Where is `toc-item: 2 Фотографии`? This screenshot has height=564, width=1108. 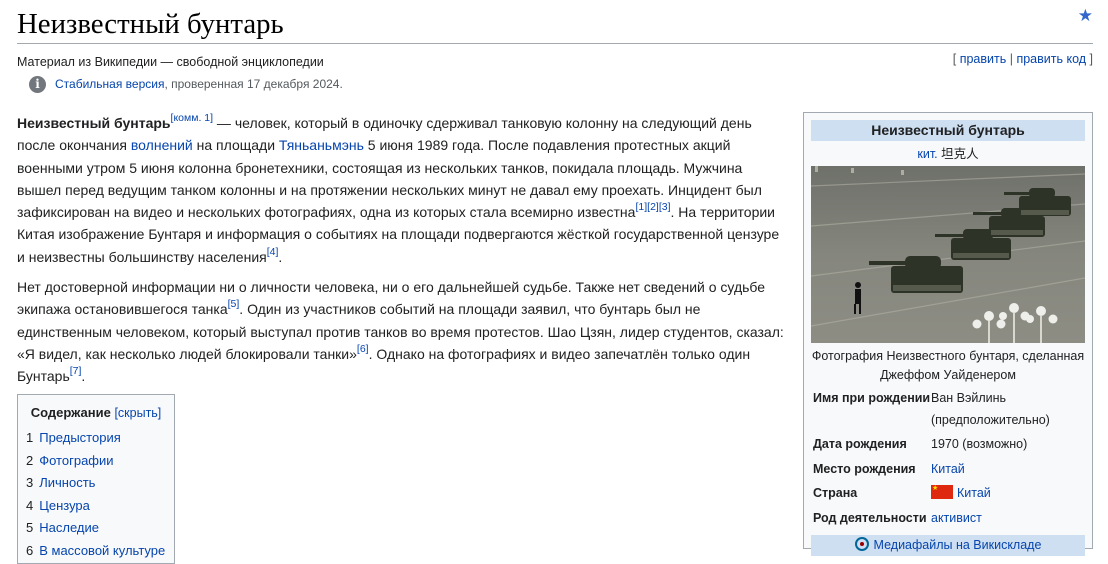
toc-item: 2 Фотографии is located at coordinates (96, 461).